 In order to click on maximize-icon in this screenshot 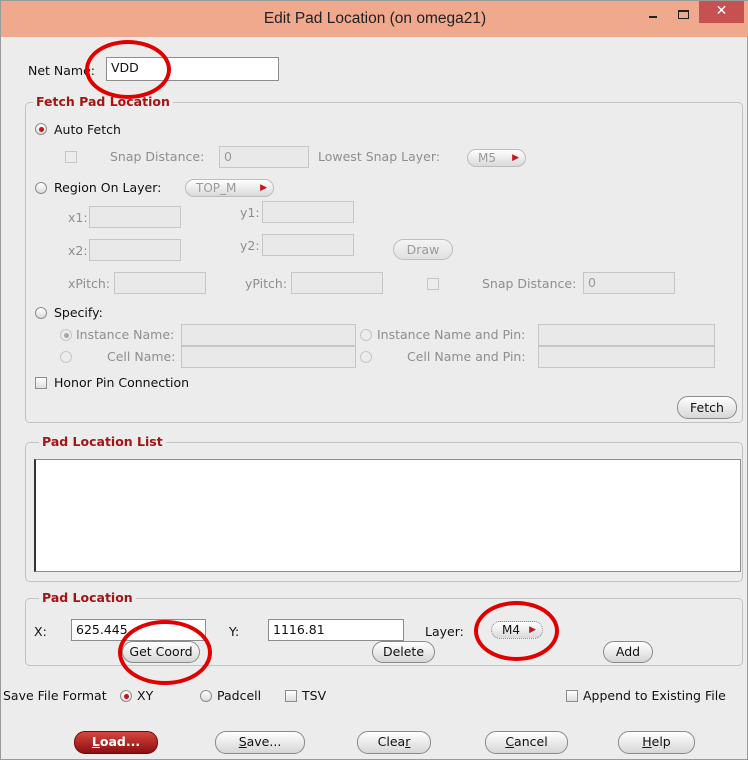, I will do `click(683, 14)`.